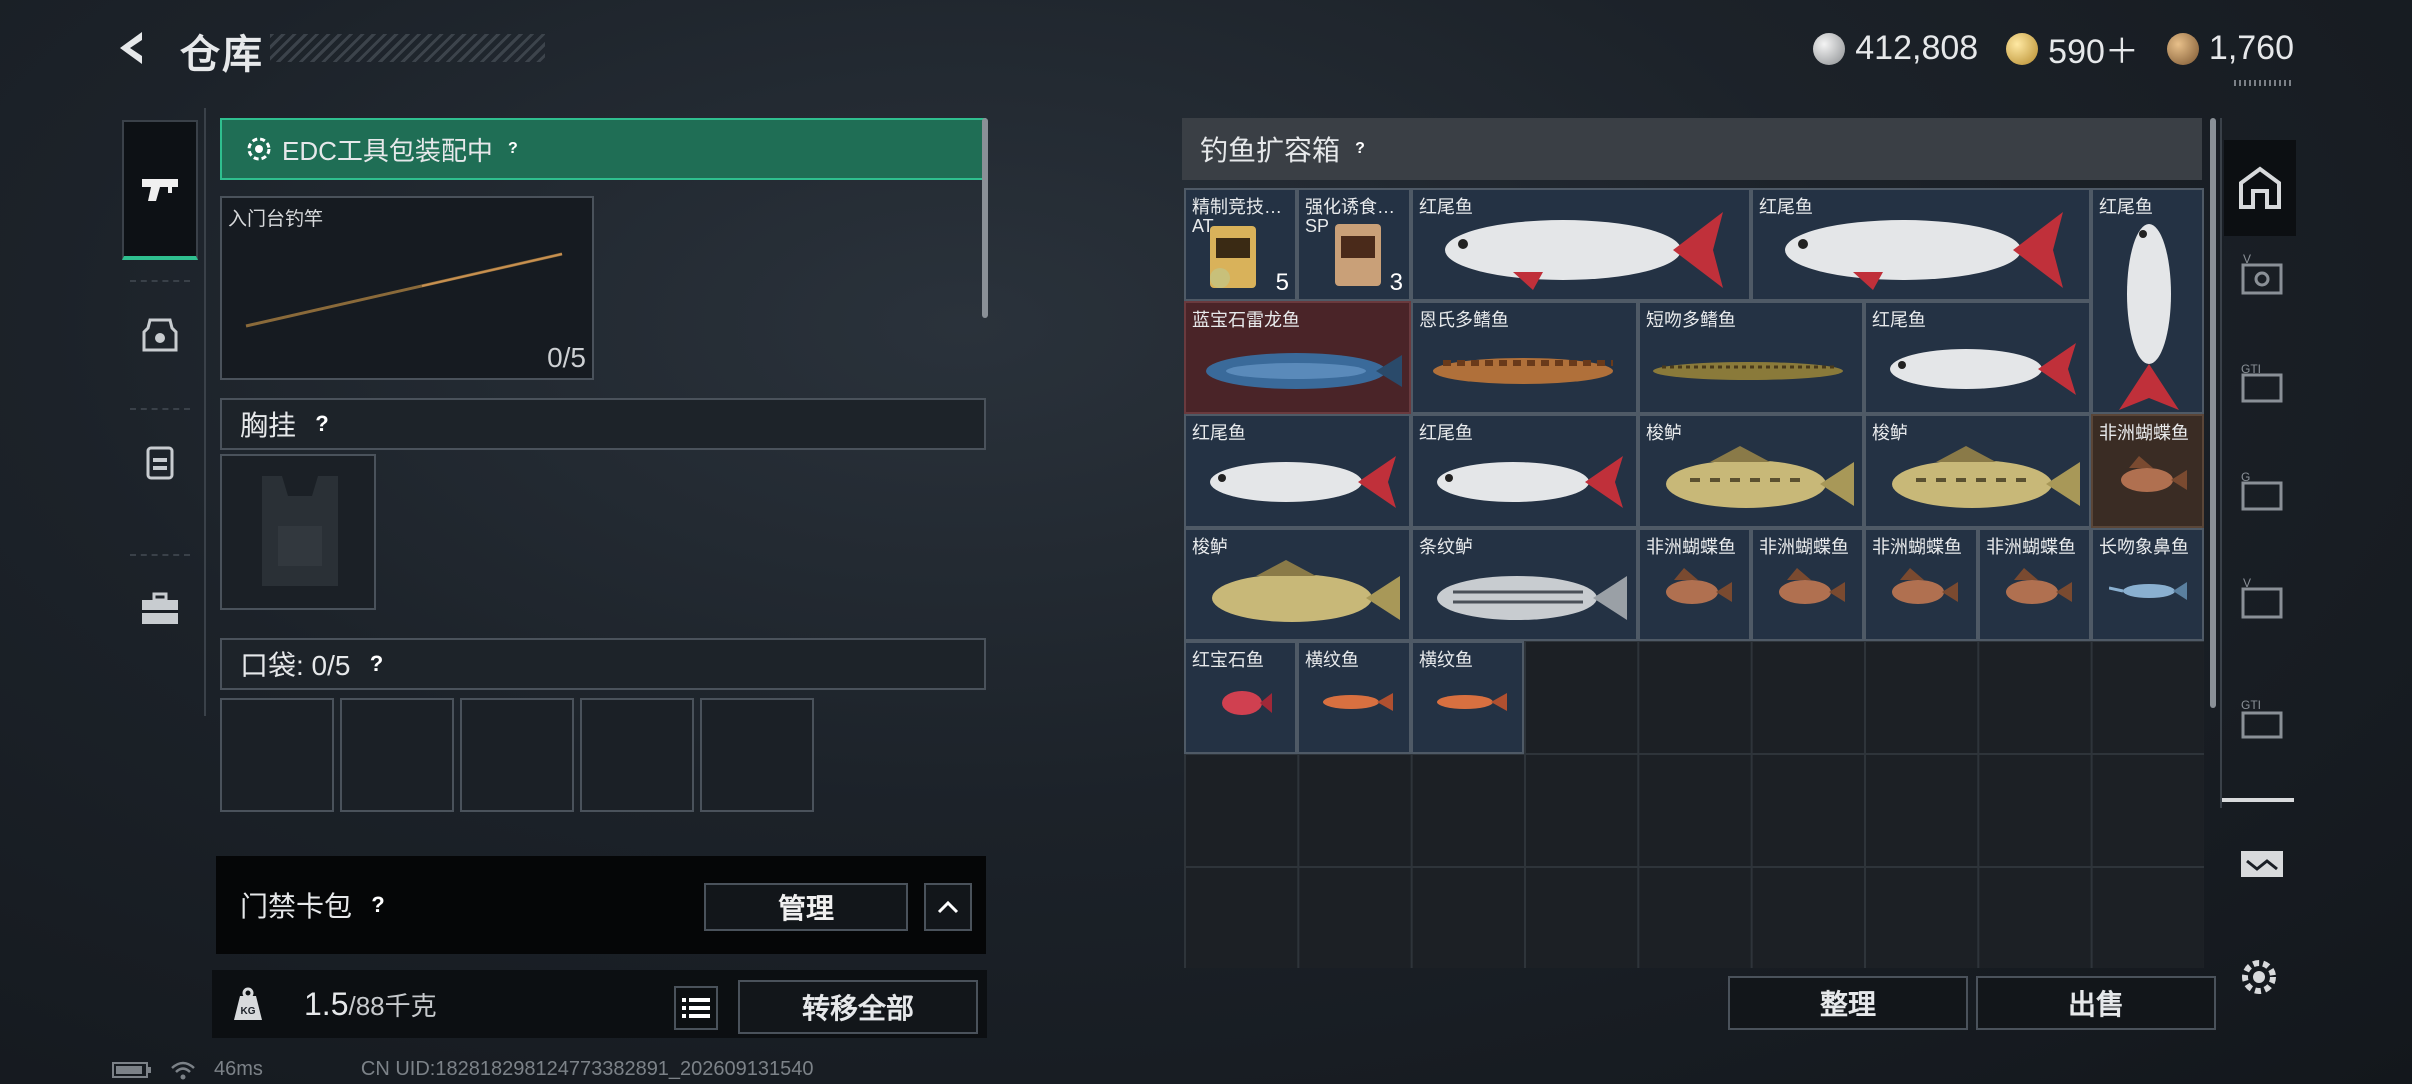 The width and height of the screenshot is (2412, 1084). Describe the element at coordinates (134, 48) in the screenshot. I see `back-arrow-icon` at that location.